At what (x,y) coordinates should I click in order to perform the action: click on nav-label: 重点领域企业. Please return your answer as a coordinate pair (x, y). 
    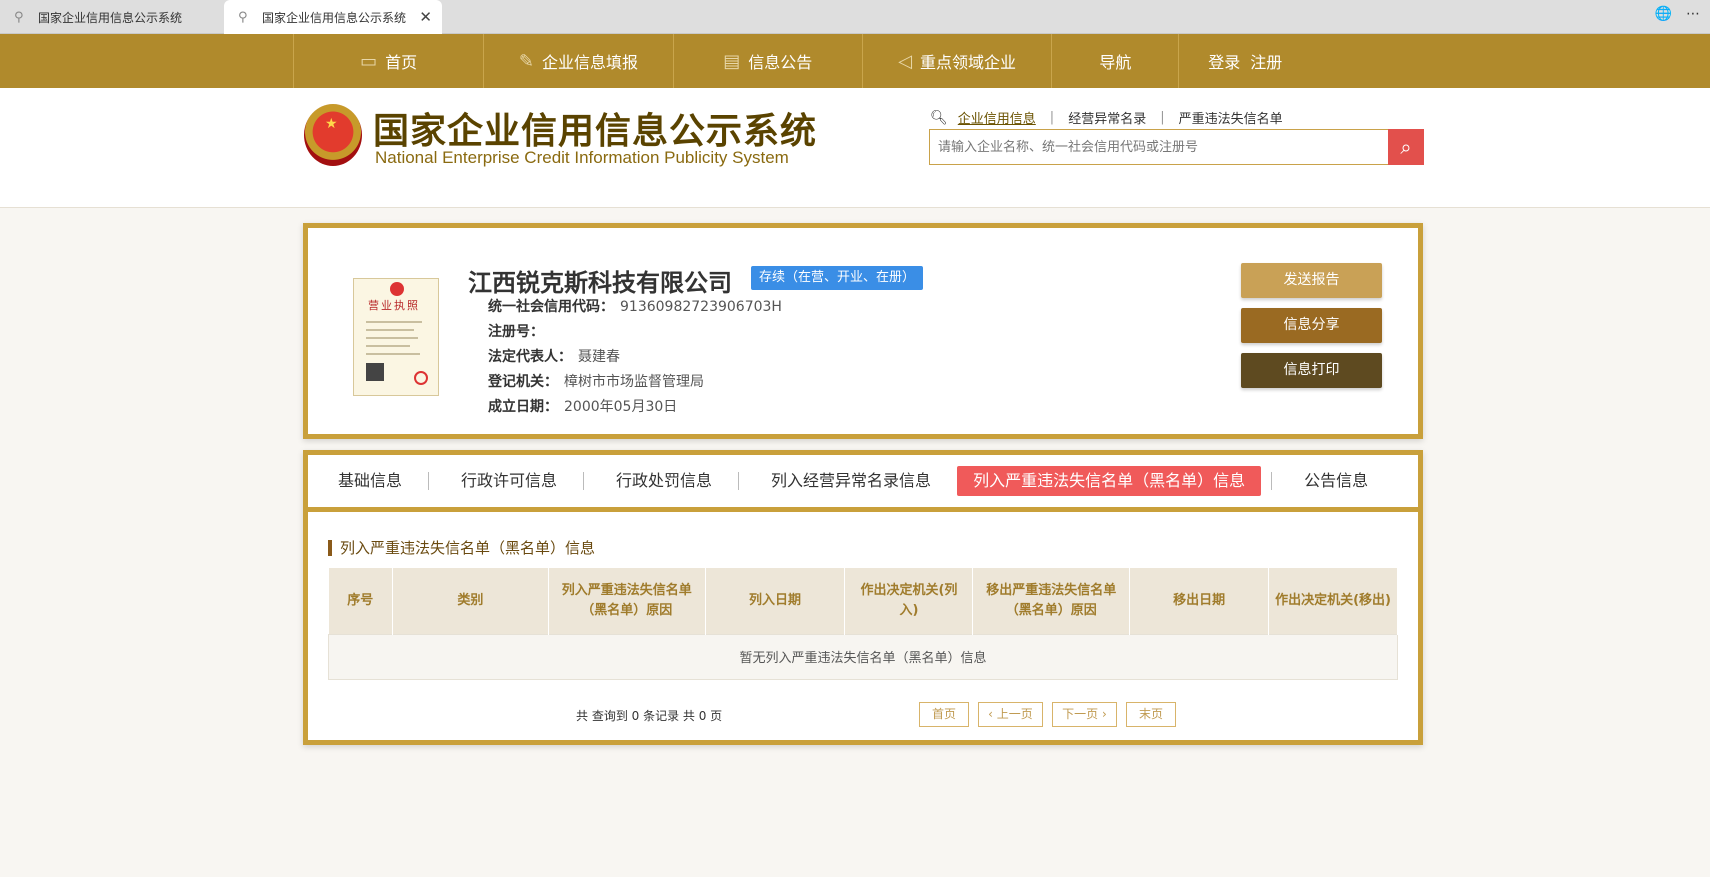
    Looking at the image, I should click on (968, 62).